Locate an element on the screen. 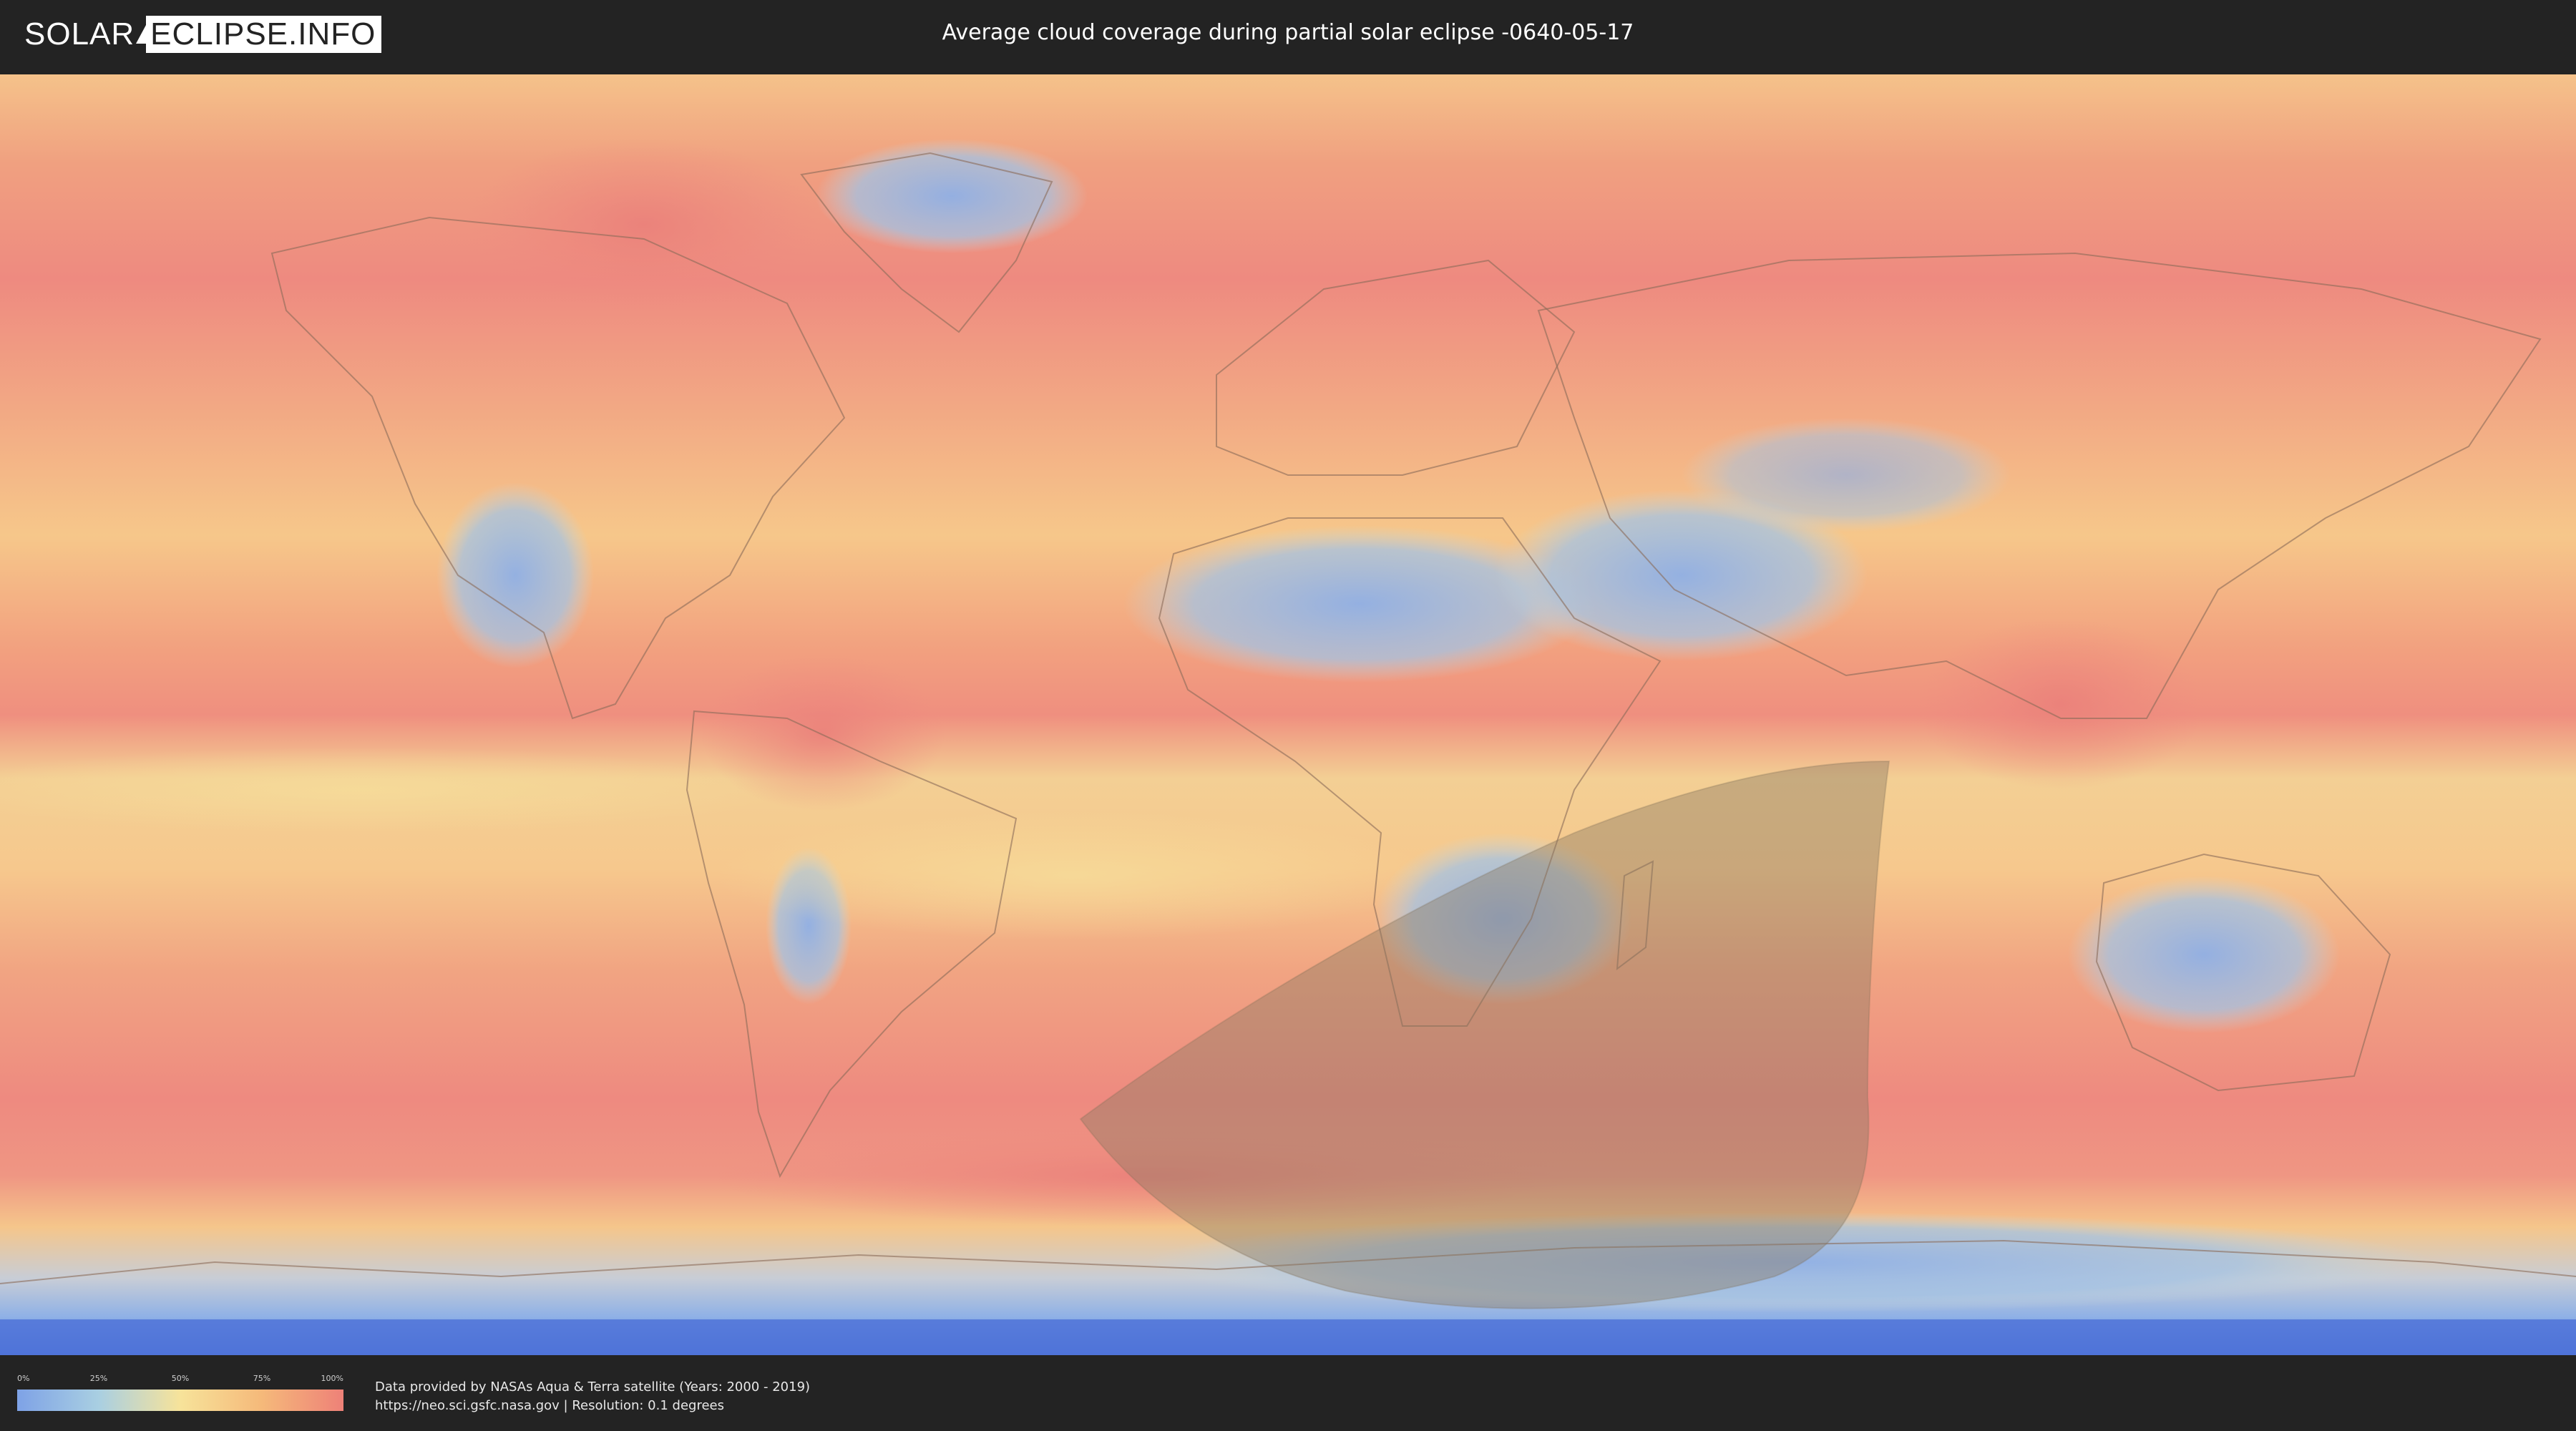 The height and width of the screenshot is (1431, 2576). legend-tick-100: 100% is located at coordinates (332, 1378).